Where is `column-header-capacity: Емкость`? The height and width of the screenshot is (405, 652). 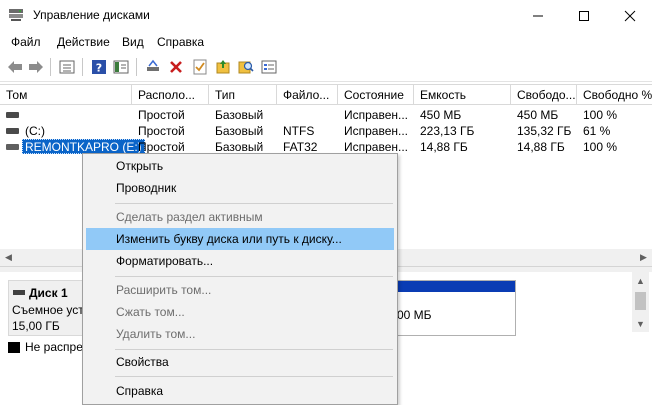
column-header-capacity: Емкость is located at coordinates (462, 95).